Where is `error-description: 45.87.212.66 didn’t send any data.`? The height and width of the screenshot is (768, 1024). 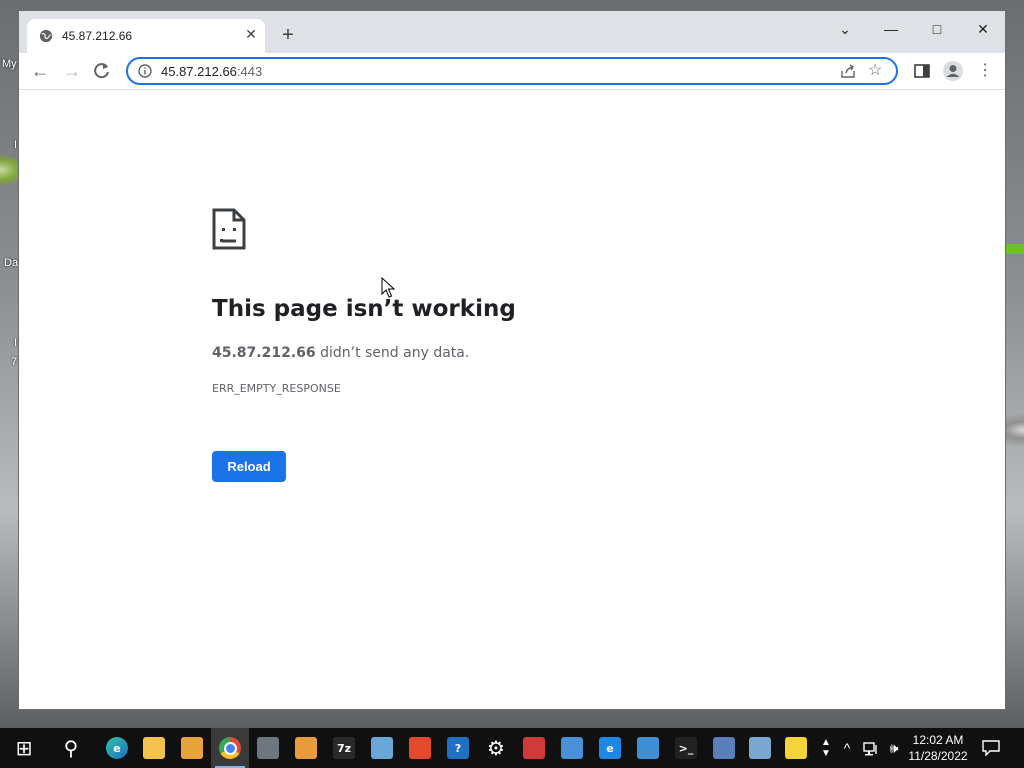
error-description: 45.87.212.66 didn’t send any data. is located at coordinates (340, 353).